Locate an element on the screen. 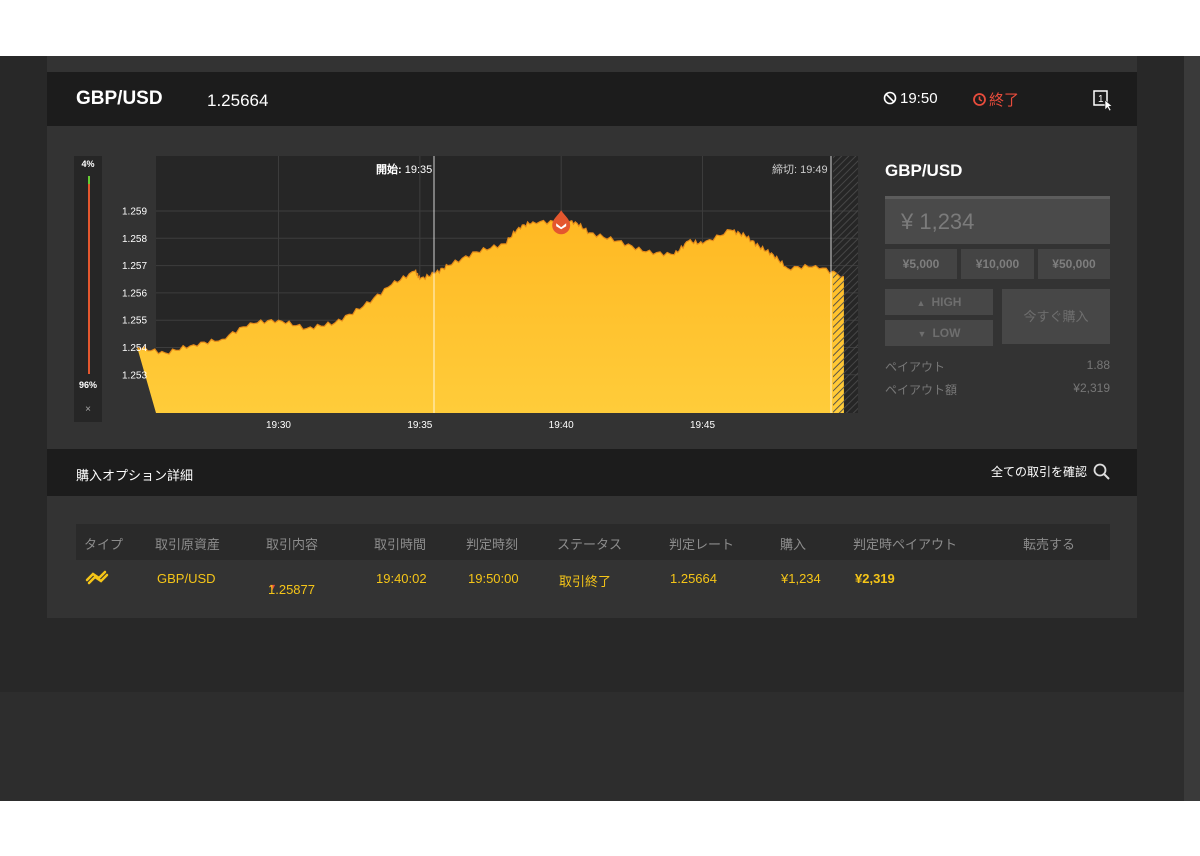 The image size is (1200, 856). gauge-high-percent: 4% is located at coordinates (88, 164).